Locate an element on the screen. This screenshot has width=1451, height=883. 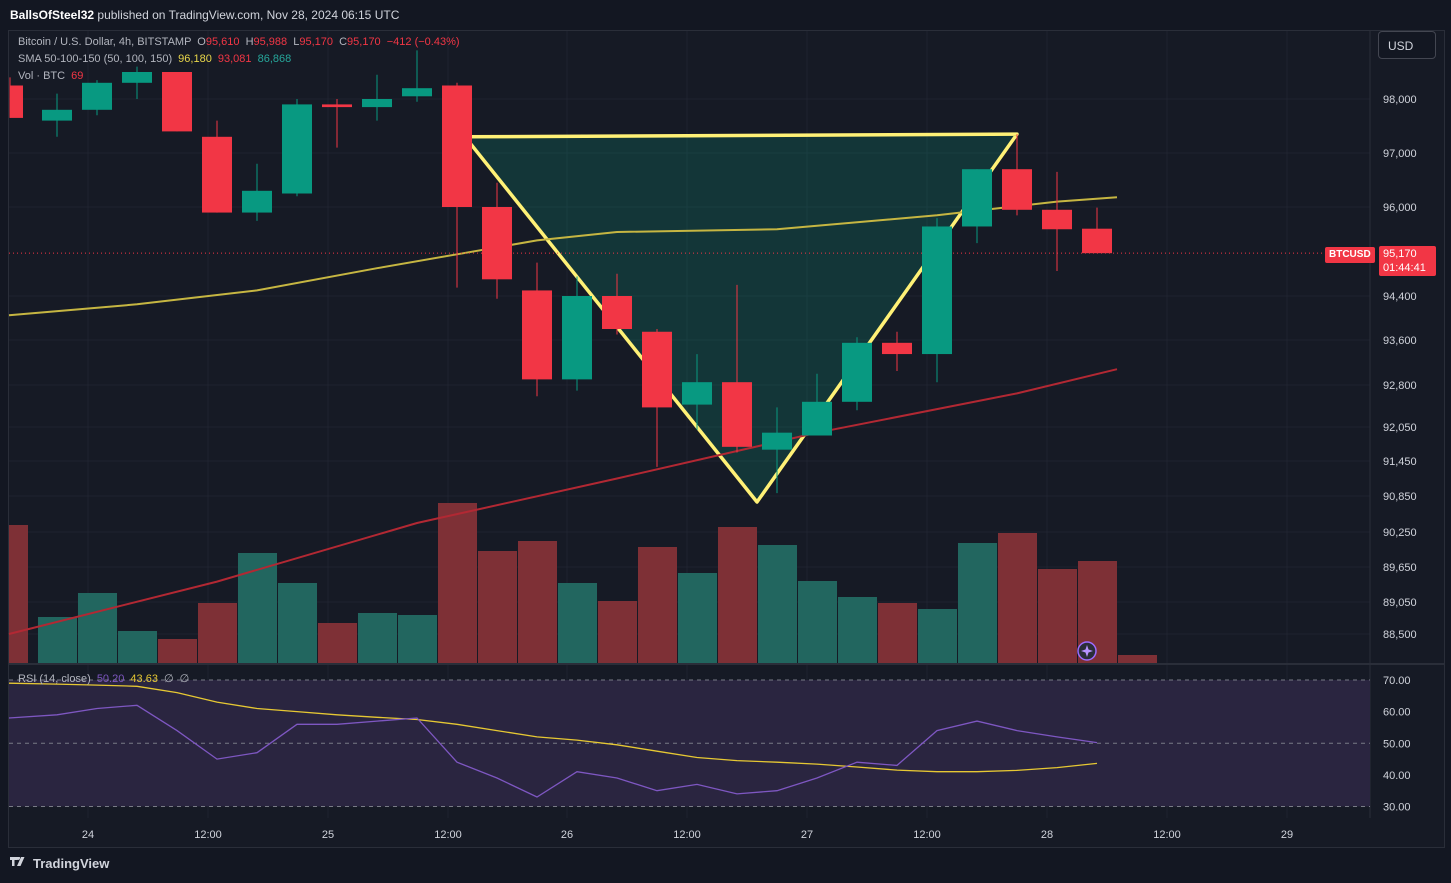
legend-volume: Vol · BTC 69 is located at coordinates (50, 76).